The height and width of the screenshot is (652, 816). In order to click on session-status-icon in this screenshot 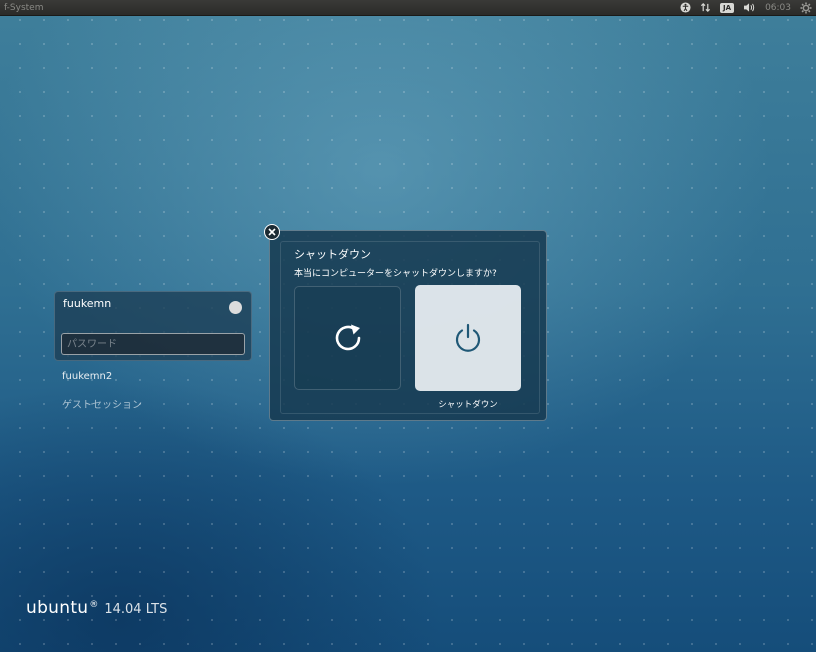, I will do `click(235, 307)`.